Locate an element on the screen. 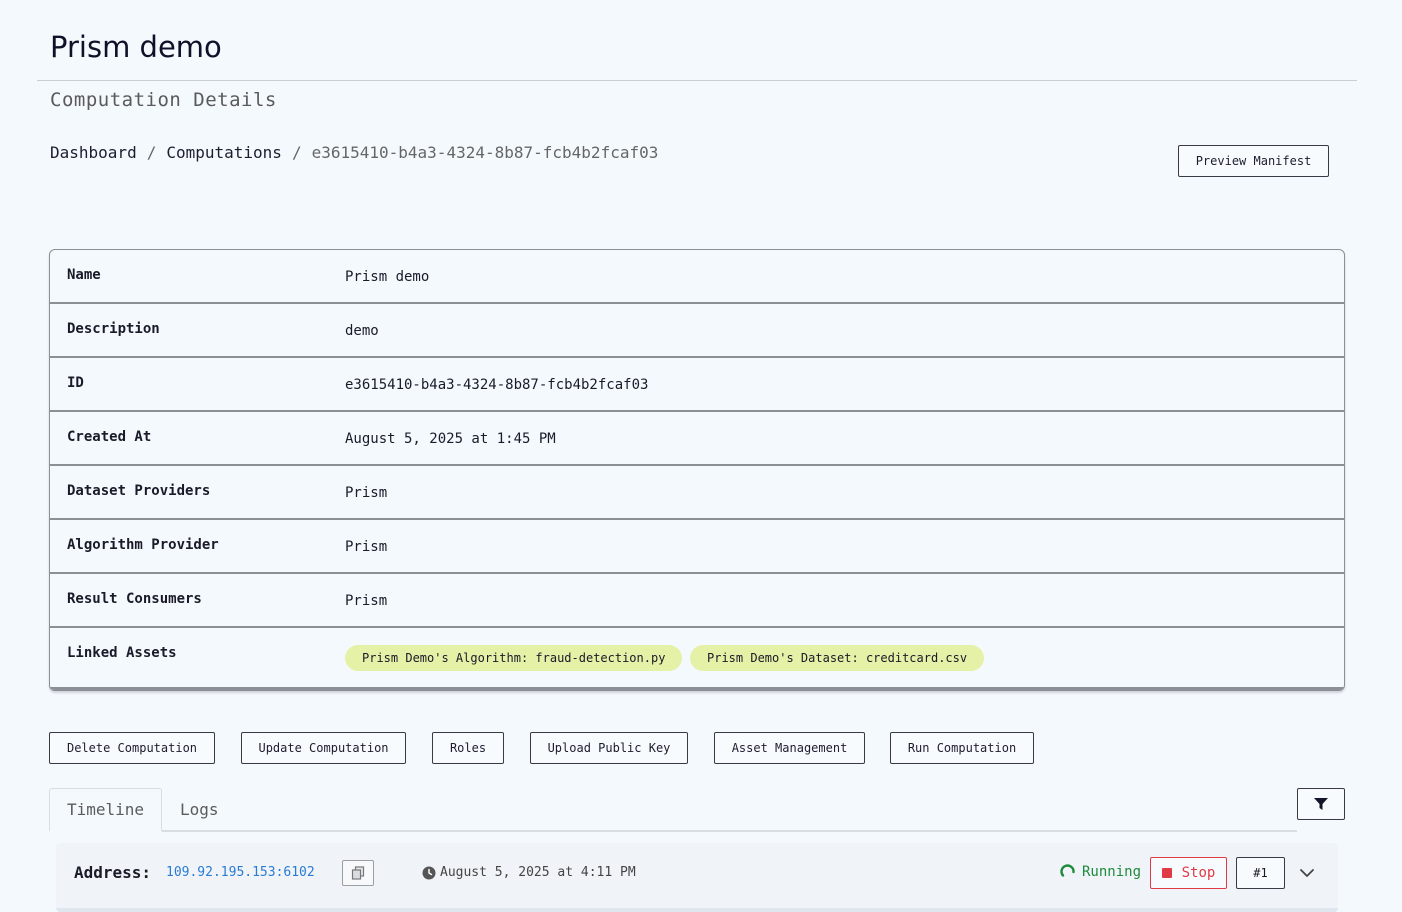  tab-logs: Logs is located at coordinates (199, 809).